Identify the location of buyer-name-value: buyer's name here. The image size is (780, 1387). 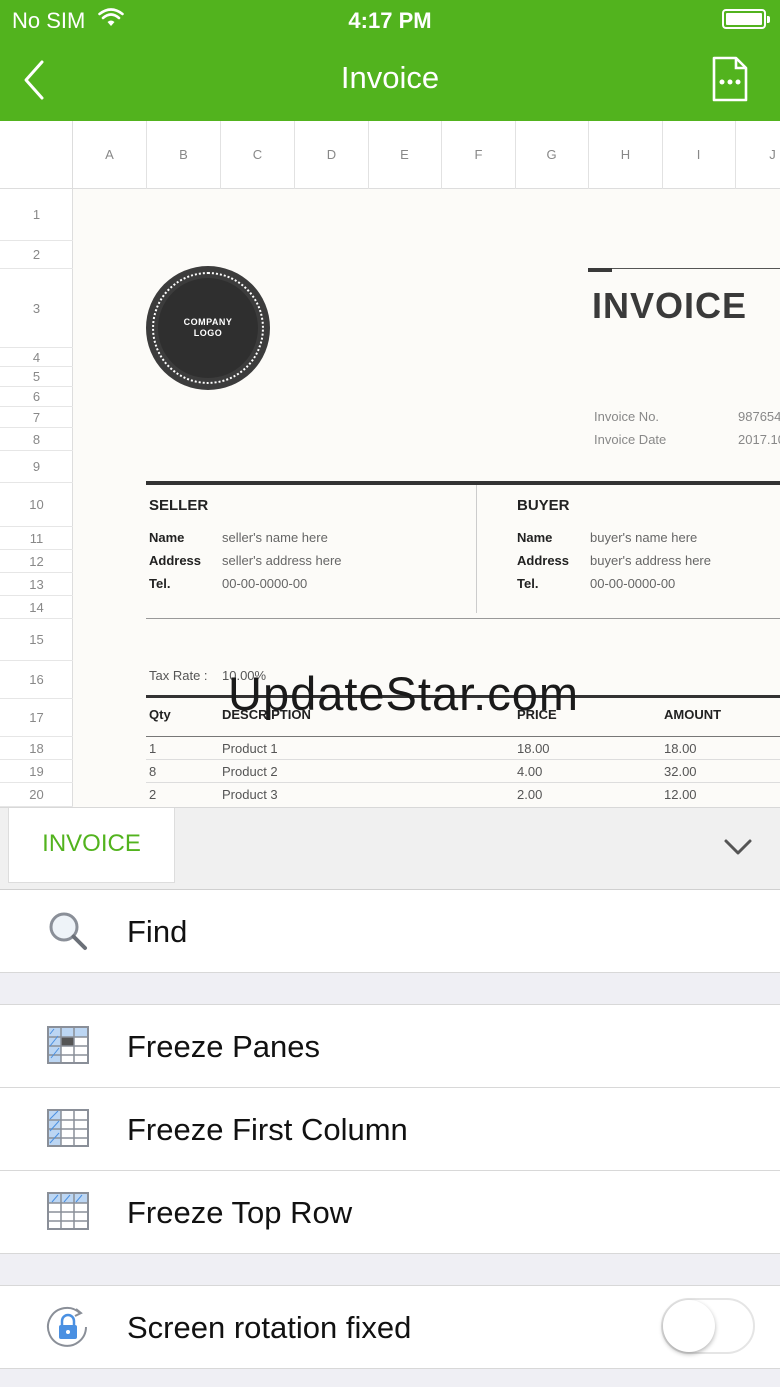
(644, 537).